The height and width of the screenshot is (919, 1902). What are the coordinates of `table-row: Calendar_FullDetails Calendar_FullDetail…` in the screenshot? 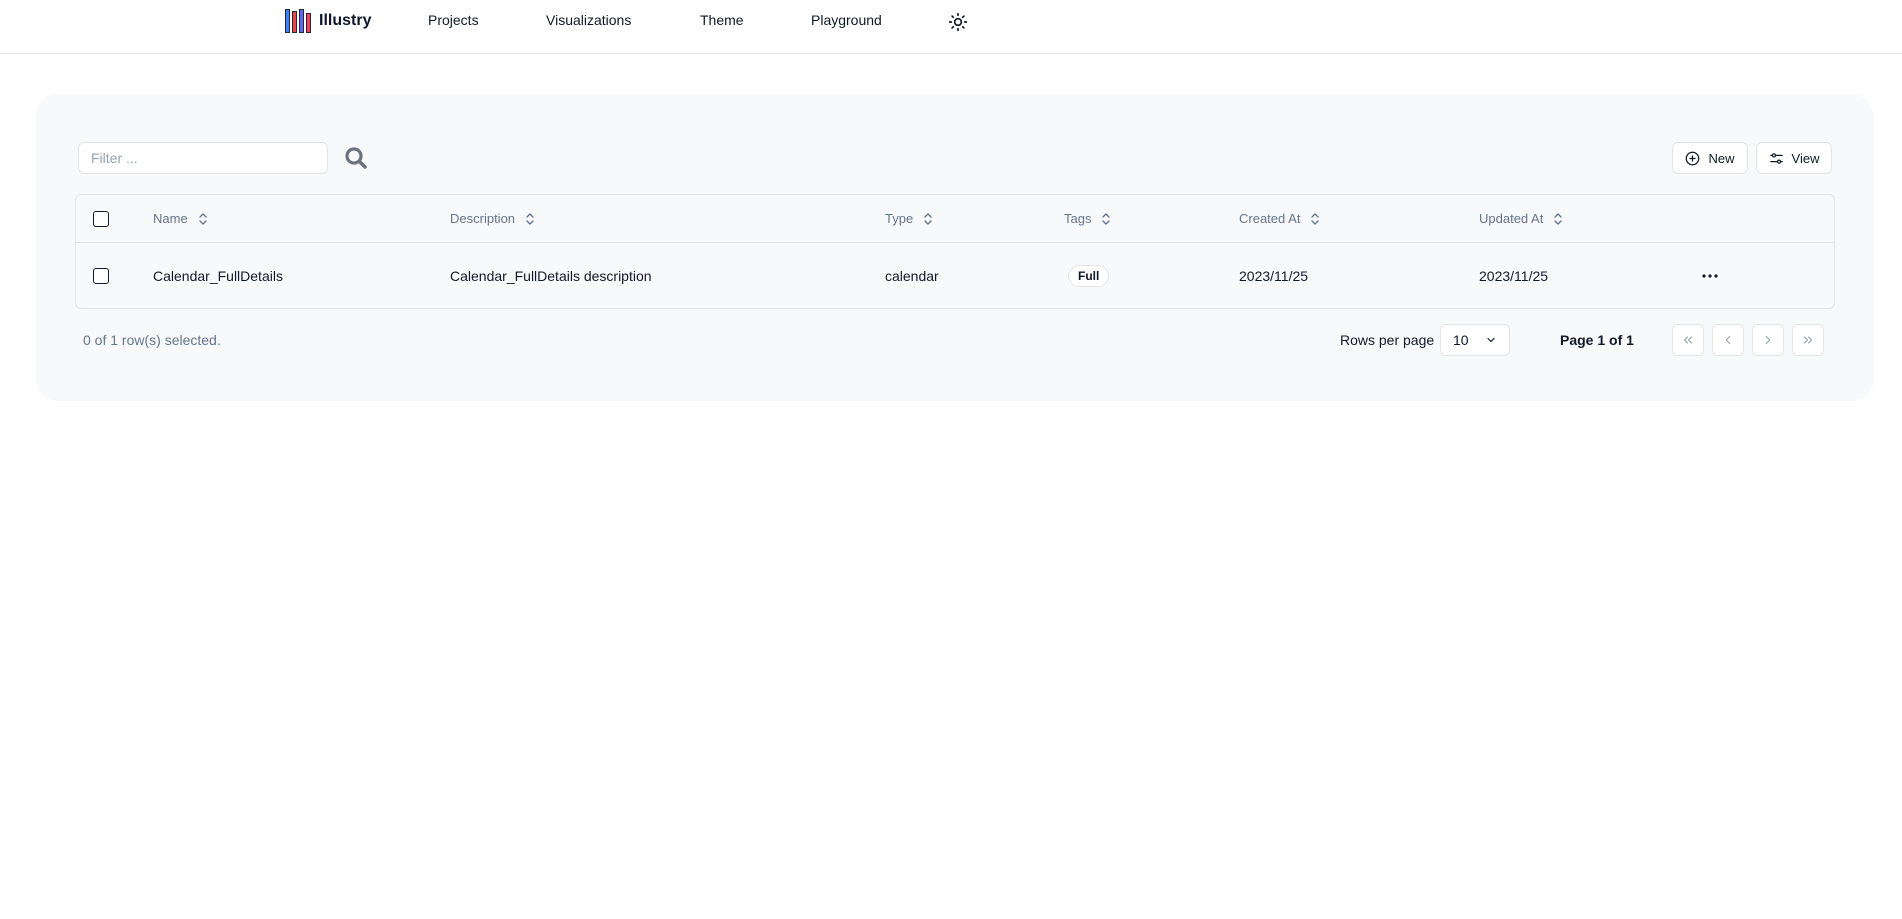 It's located at (955, 275).